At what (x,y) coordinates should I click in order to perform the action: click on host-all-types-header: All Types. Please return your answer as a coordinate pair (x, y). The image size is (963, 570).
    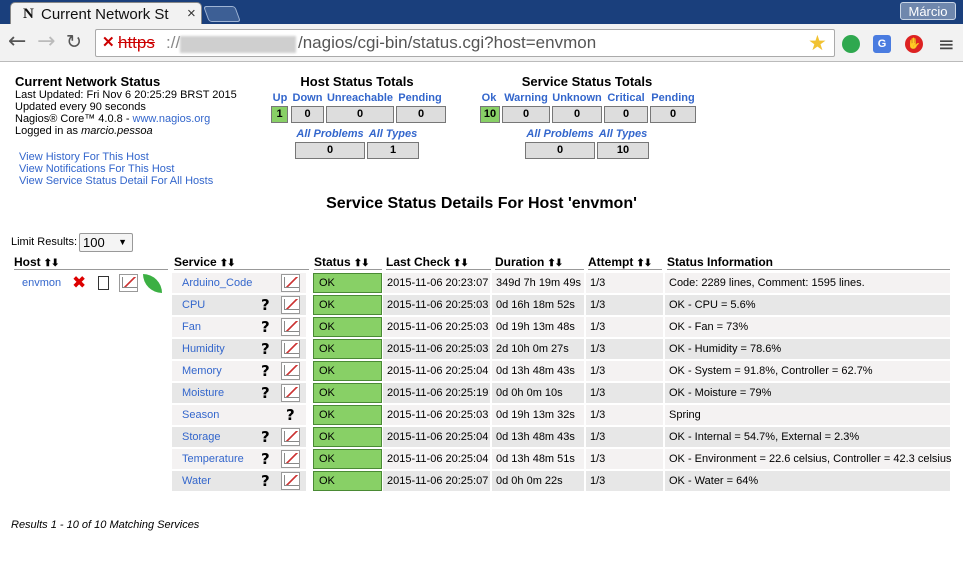
    Looking at the image, I should click on (393, 134).